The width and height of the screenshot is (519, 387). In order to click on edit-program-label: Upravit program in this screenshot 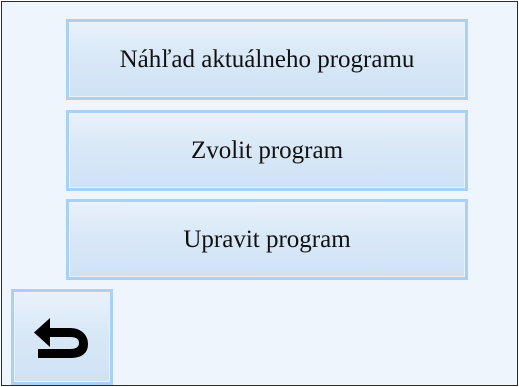, I will do `click(267, 239)`.